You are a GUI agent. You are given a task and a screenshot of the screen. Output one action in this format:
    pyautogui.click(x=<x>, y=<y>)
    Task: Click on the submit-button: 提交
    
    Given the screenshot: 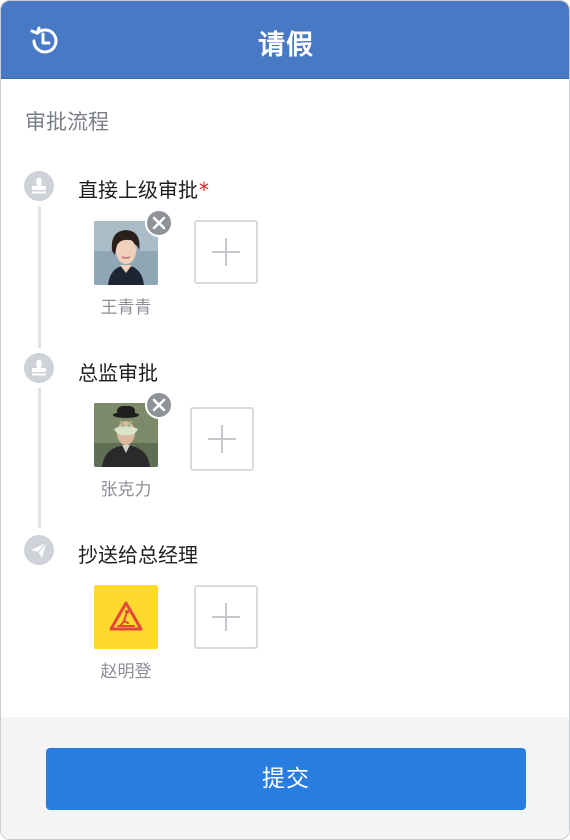 What is the action you would take?
    pyautogui.click(x=286, y=779)
    